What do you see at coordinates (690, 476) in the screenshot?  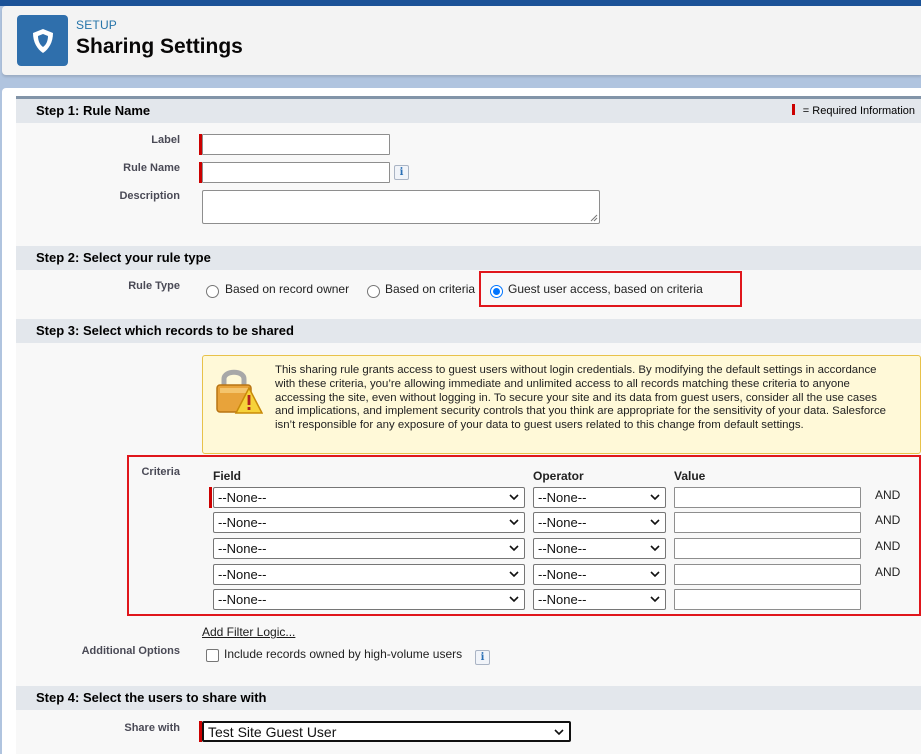 I see `value-column-header: Value` at bounding box center [690, 476].